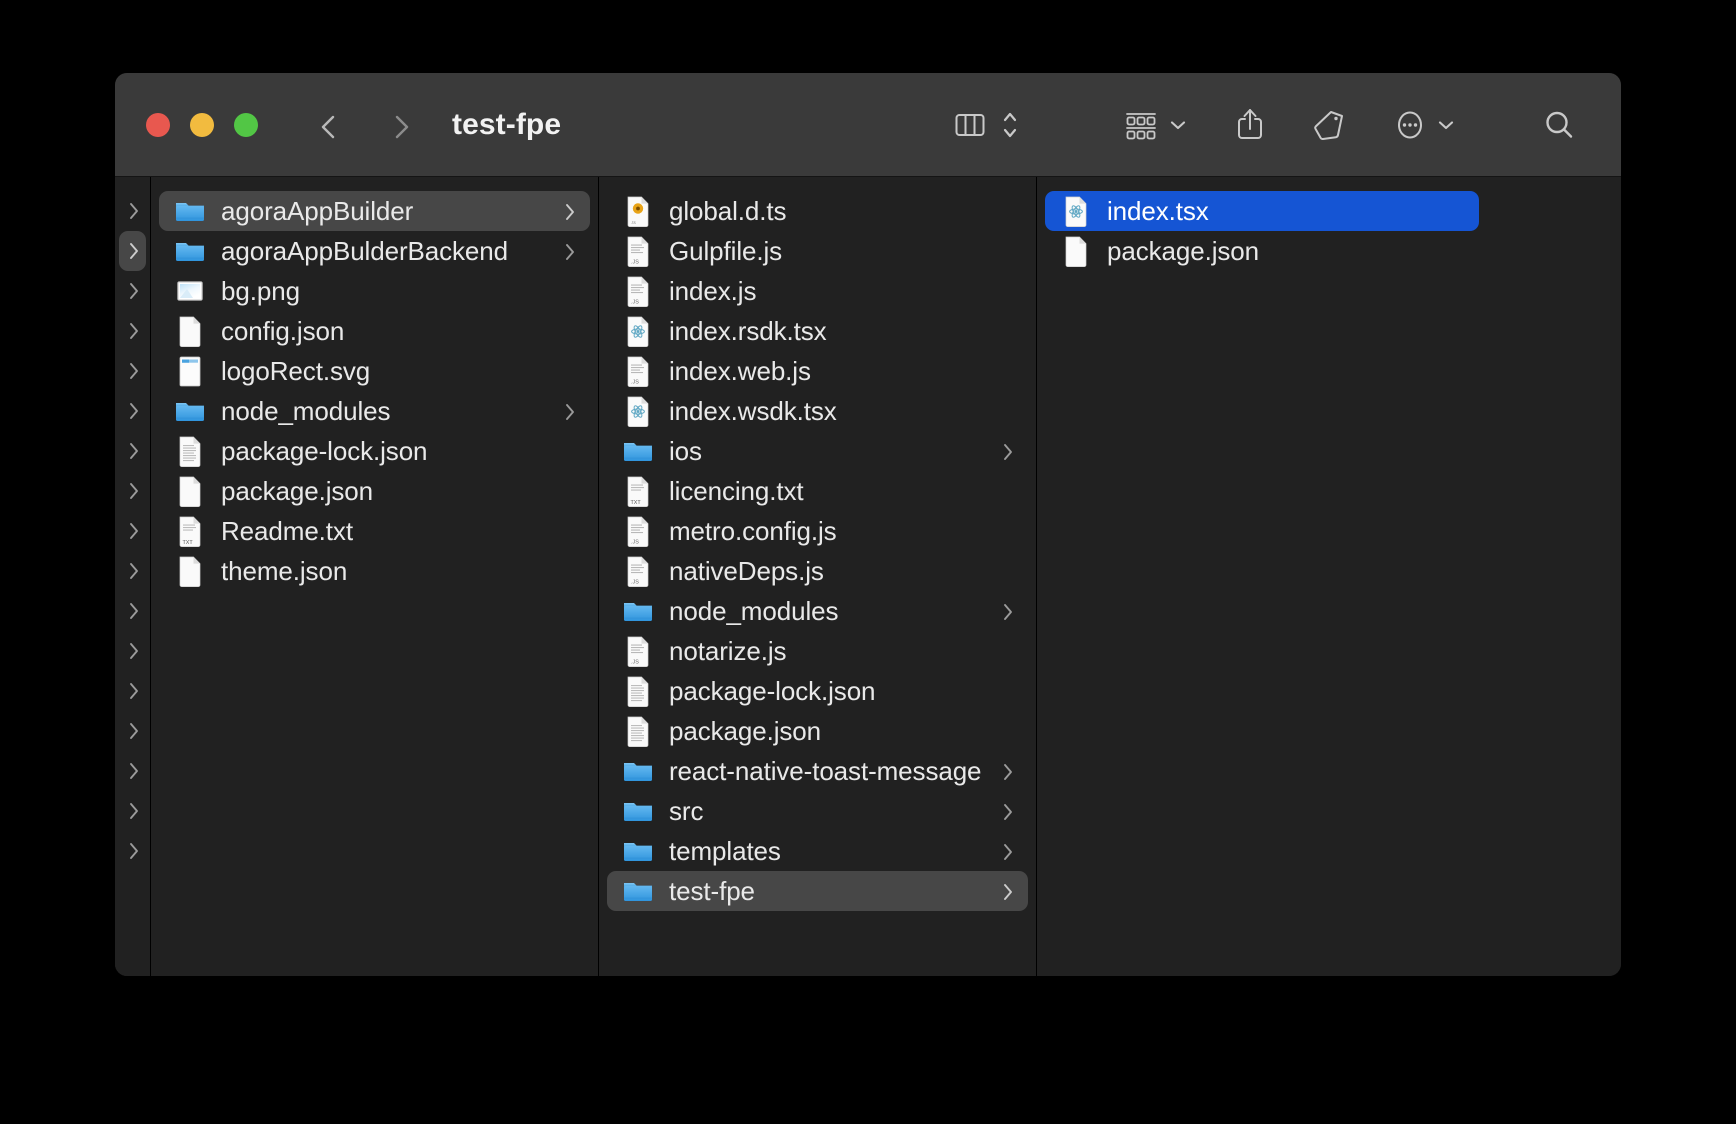 The width and height of the screenshot is (1736, 1124). I want to click on up-down-stepper-icon, so click(1010, 125).